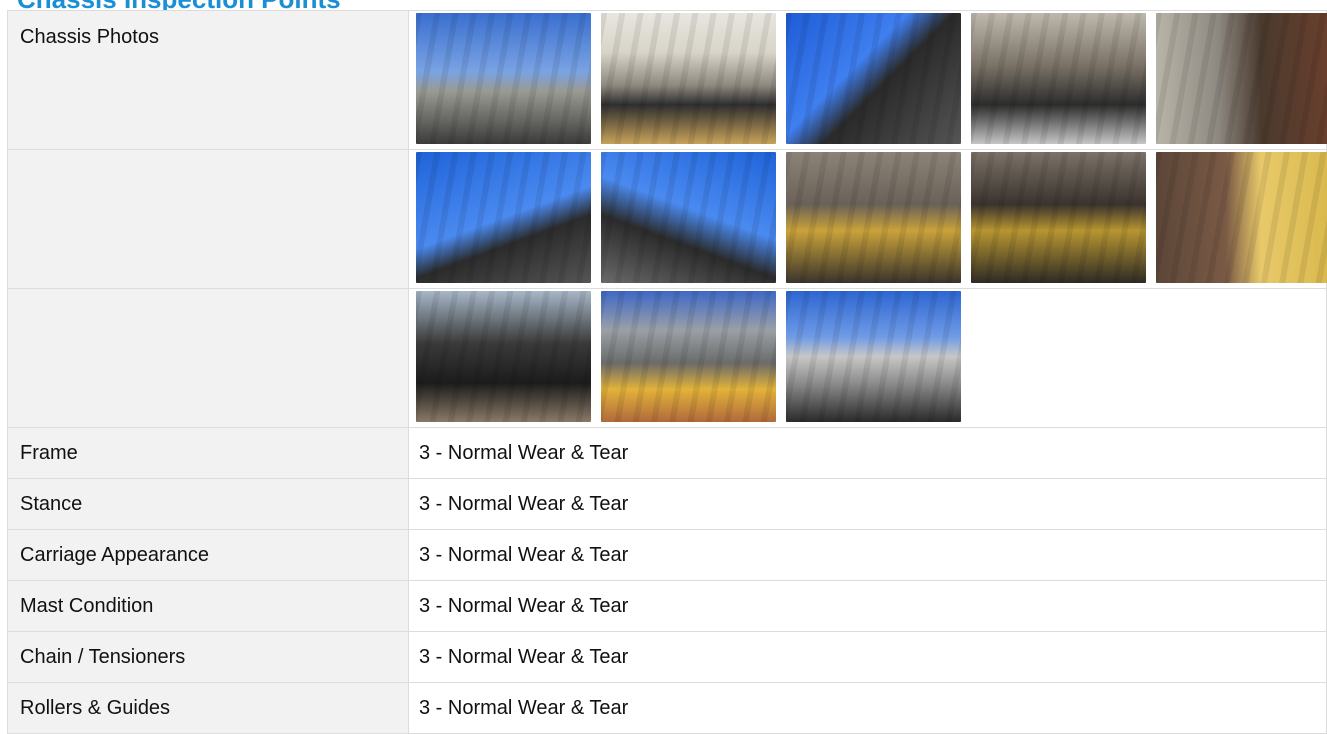  I want to click on photos-label: Chassis Photos, so click(89, 37).